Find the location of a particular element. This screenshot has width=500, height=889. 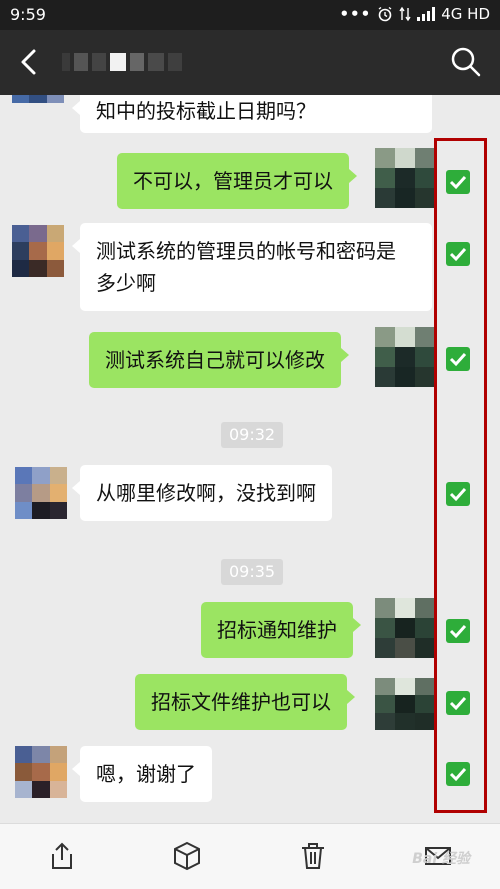

back-arrow-icon is located at coordinates (31, 62).